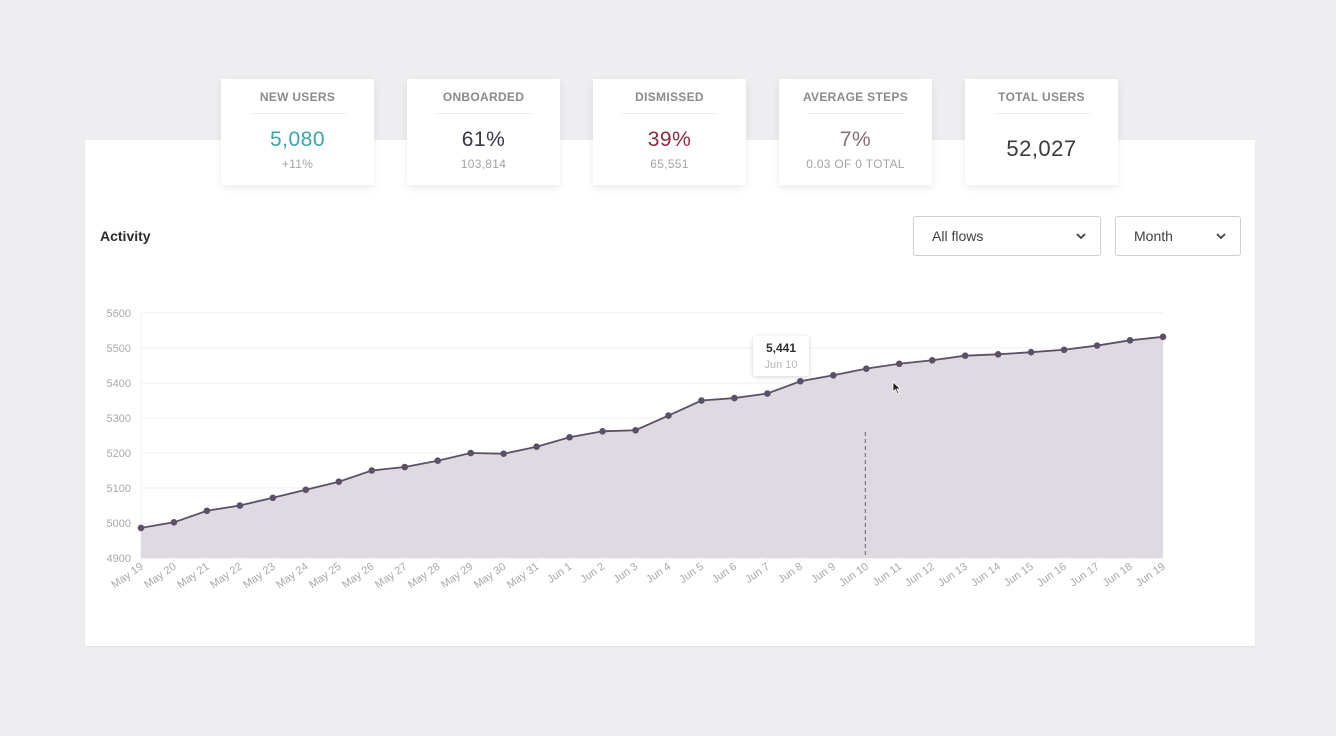 The image size is (1336, 736). I want to click on x-tick-label: Jun 19, so click(1151, 575).